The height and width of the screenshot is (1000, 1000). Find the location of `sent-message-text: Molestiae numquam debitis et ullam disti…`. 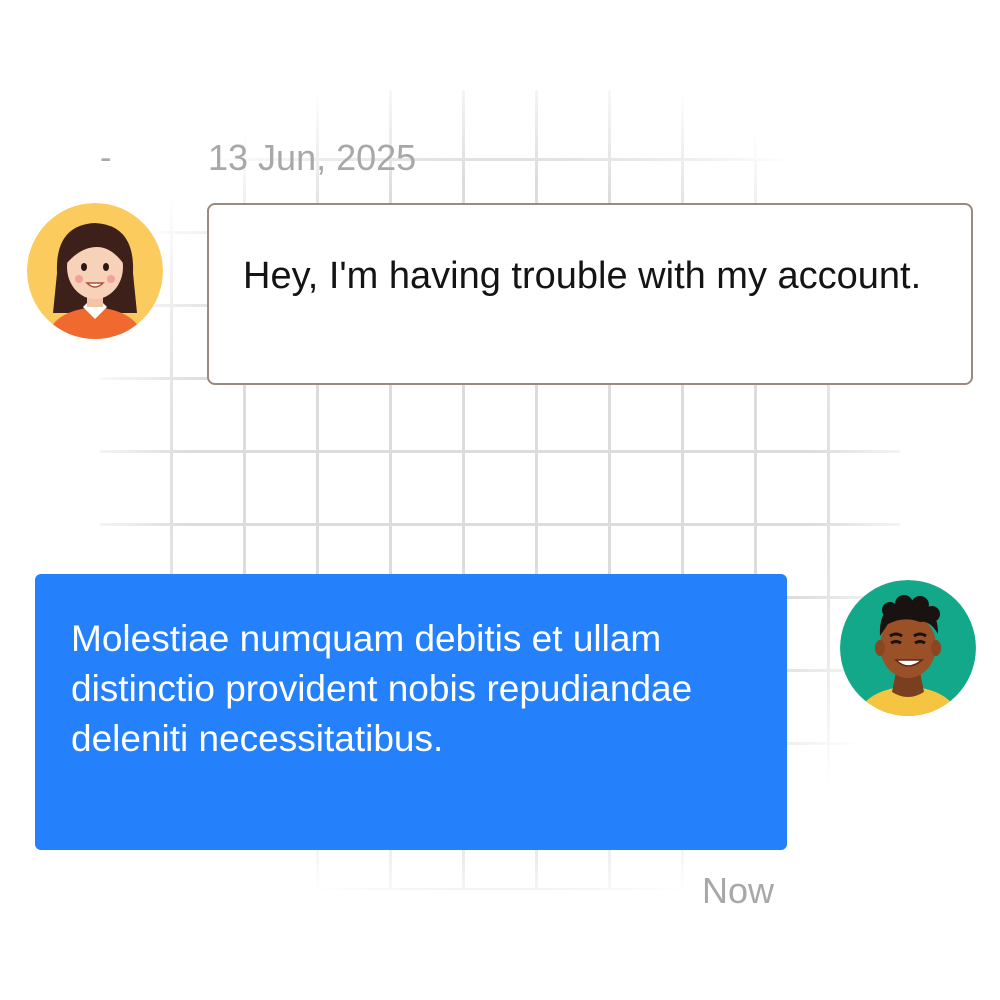

sent-message-text: Molestiae numquam debitis et ullam disti… is located at coordinates (382, 688).